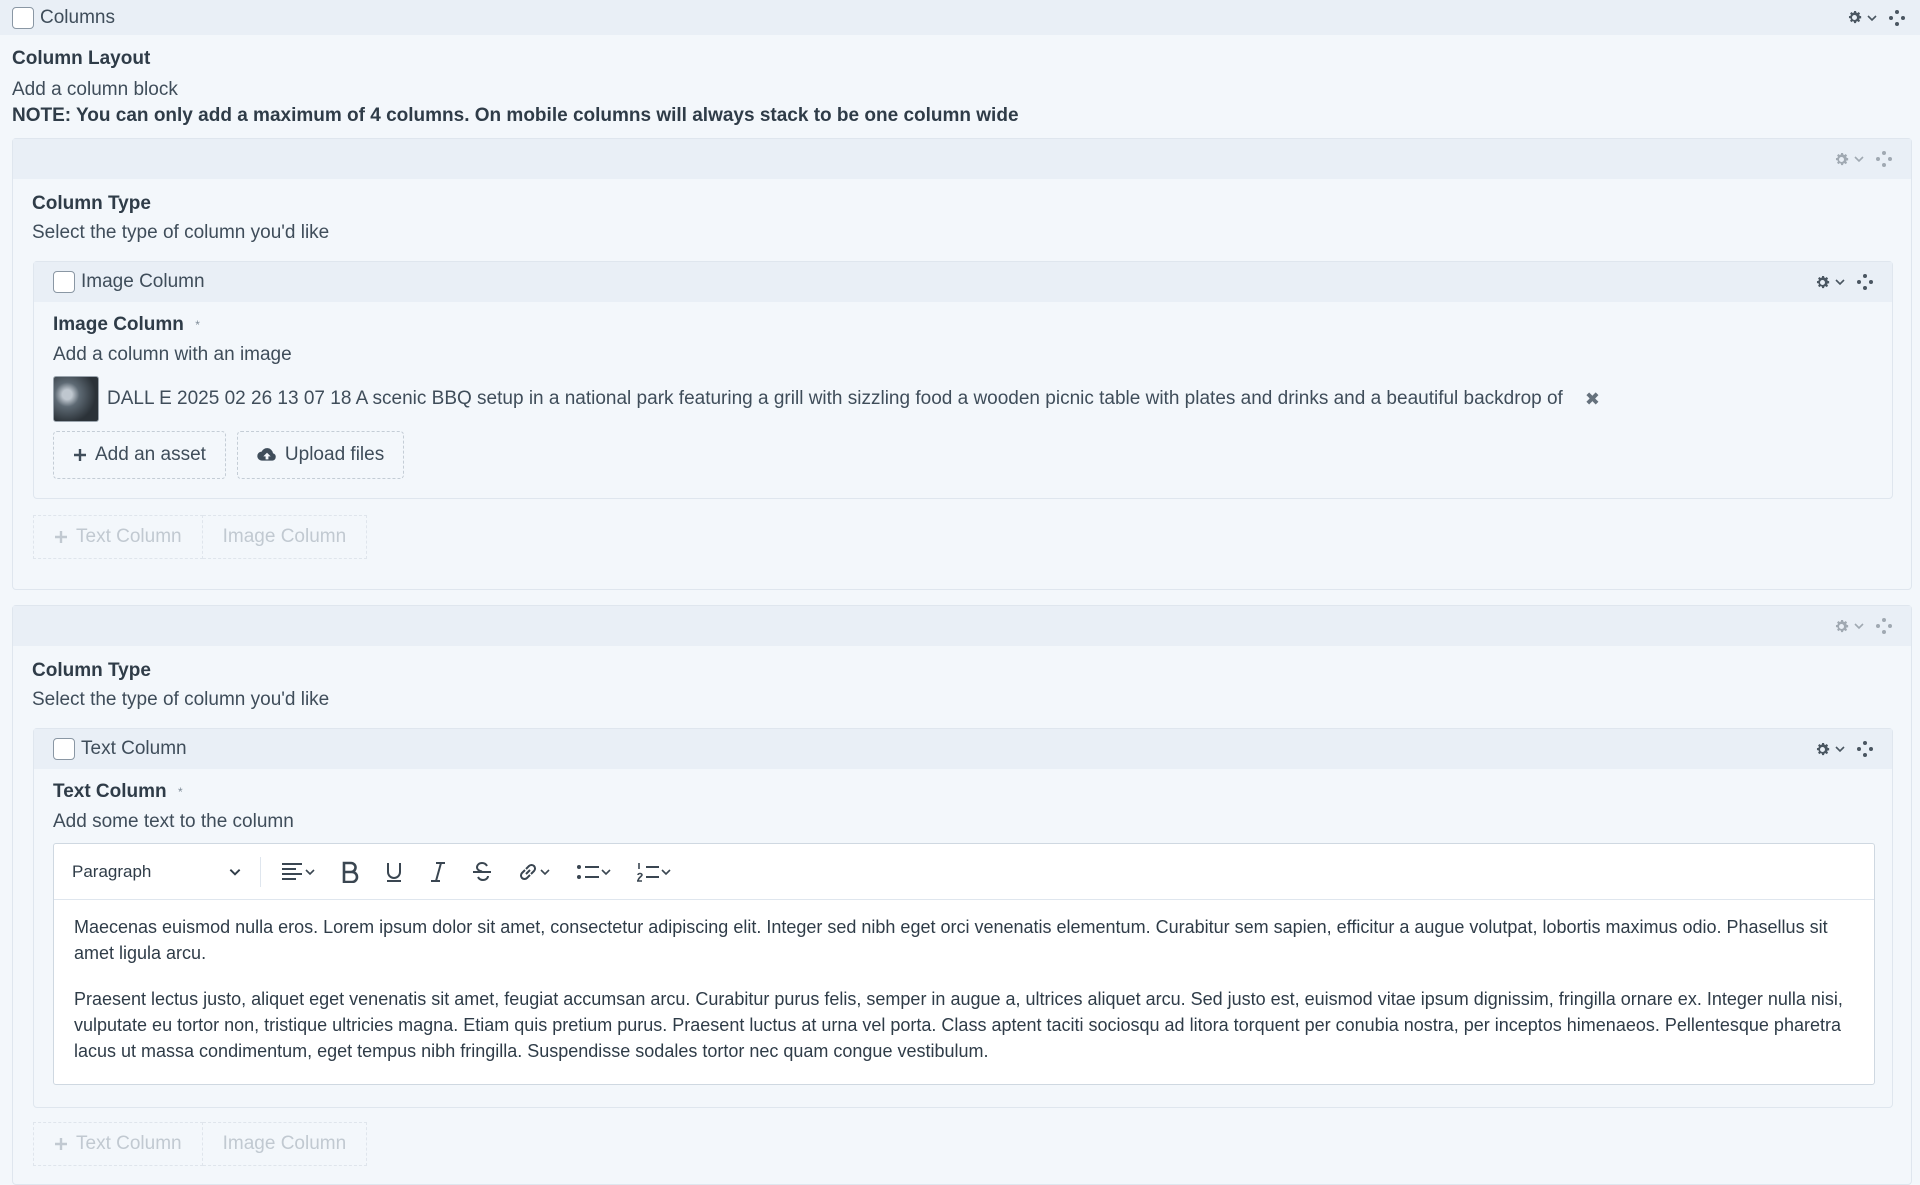 The height and width of the screenshot is (1185, 1920). I want to click on underline-button, so click(394, 872).